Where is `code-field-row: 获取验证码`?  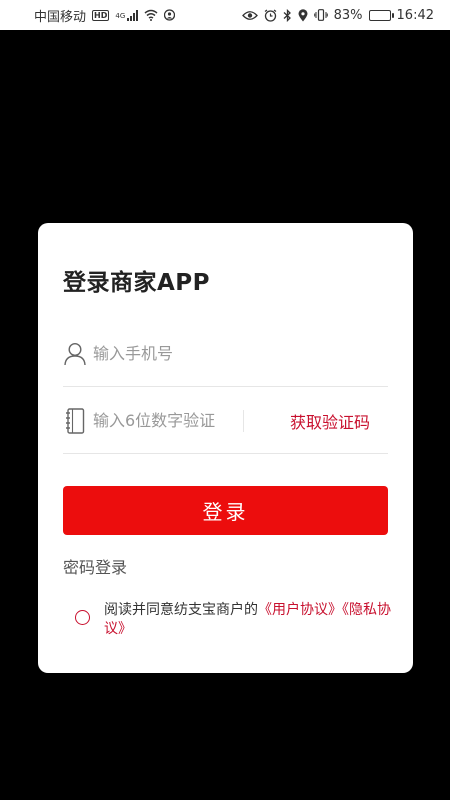
code-field-row: 获取验证码 is located at coordinates (225, 421).